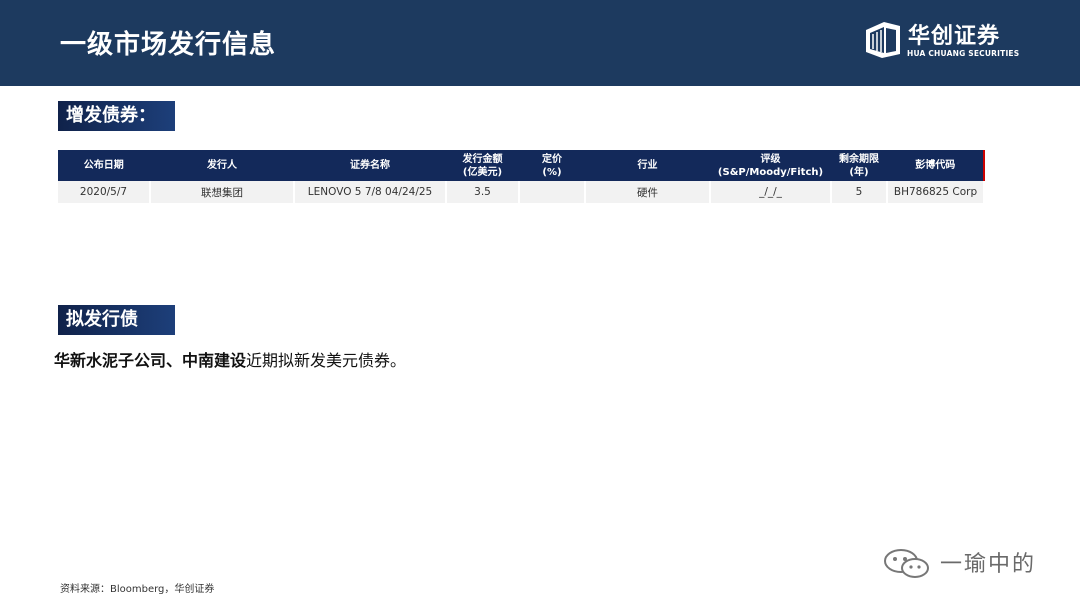 The image size is (1080, 608). I want to click on cell-security-name: LENOVO 5 7/8 04/24/25, so click(370, 192).